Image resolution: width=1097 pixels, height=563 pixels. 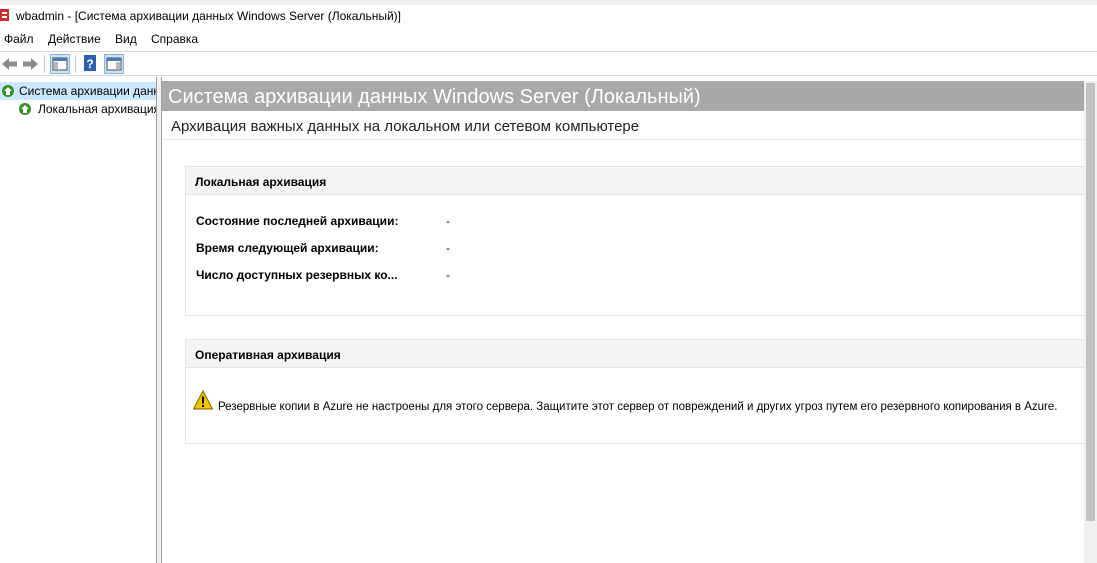 I want to click on tree-item-label: Локальная архивация, so click(x=97, y=109).